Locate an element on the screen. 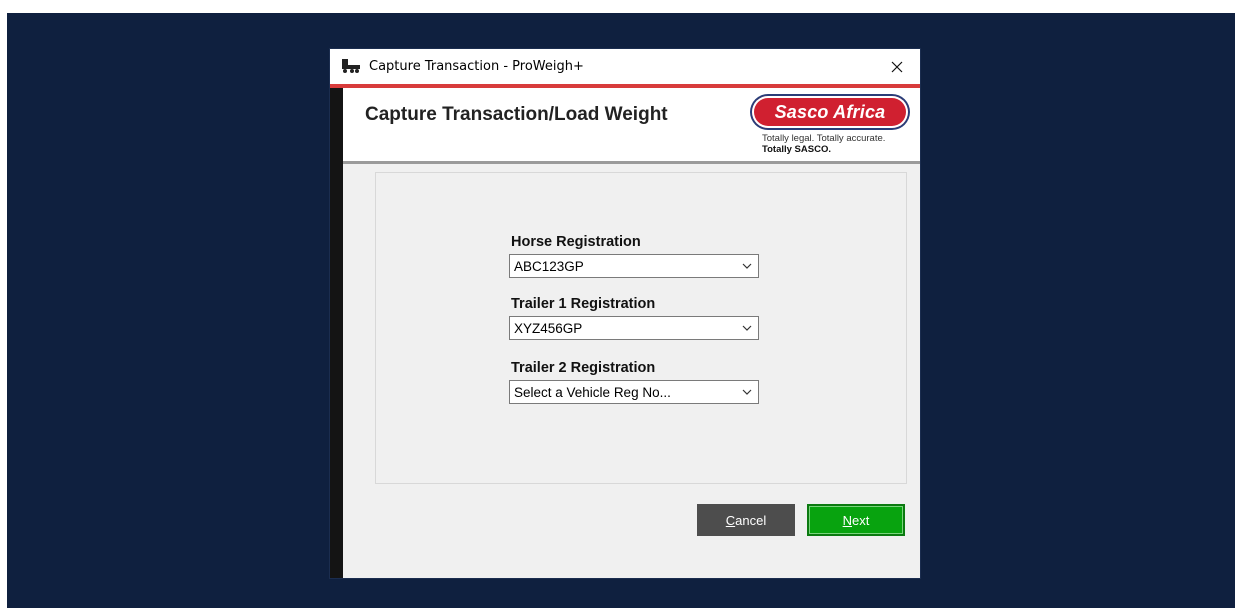 The image size is (1242, 608). truck-icon is located at coordinates (351, 66).